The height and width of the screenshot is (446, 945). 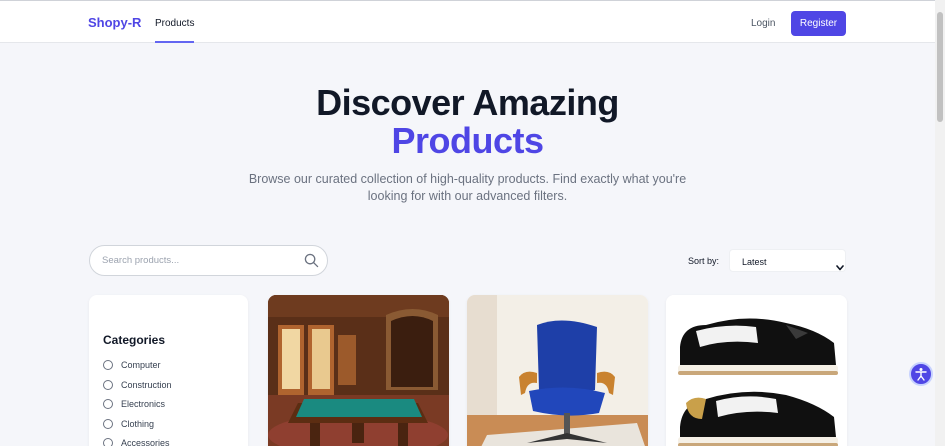 I want to click on search-icon, so click(x=311, y=263).